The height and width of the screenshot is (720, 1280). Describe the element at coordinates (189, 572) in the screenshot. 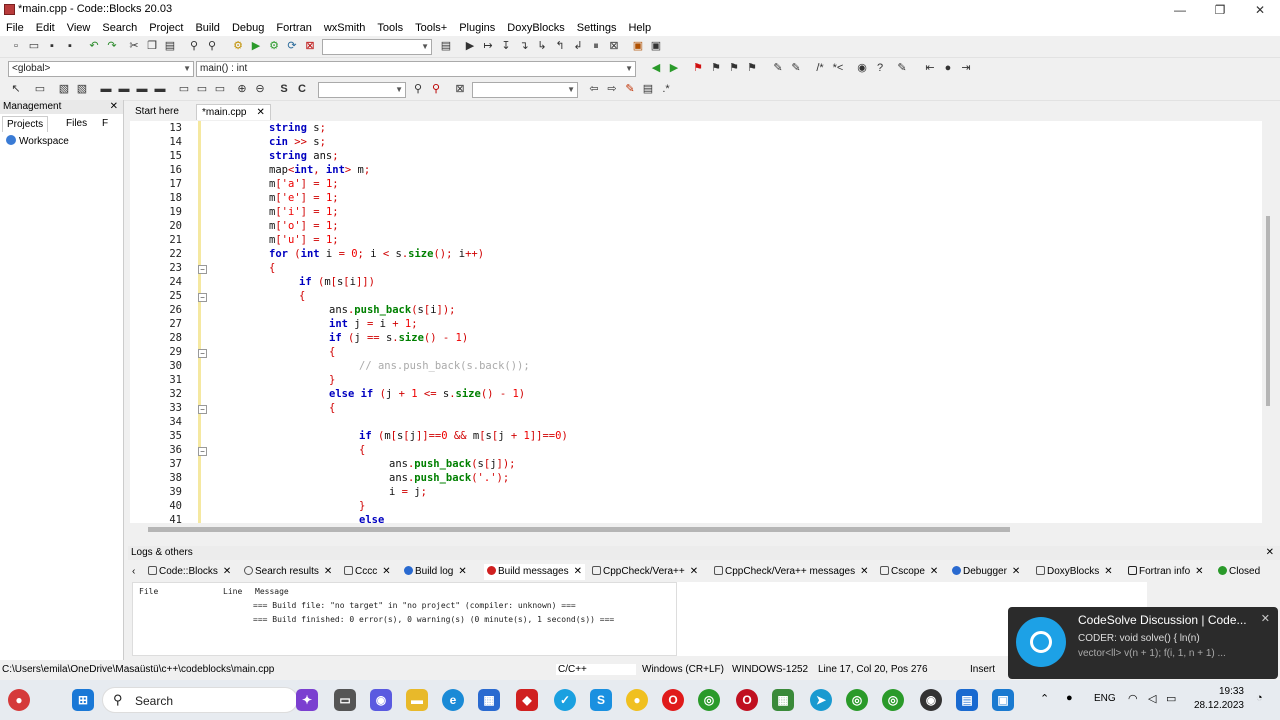

I see `log-tab-codeblocks: Code::Blocks ✕` at that location.